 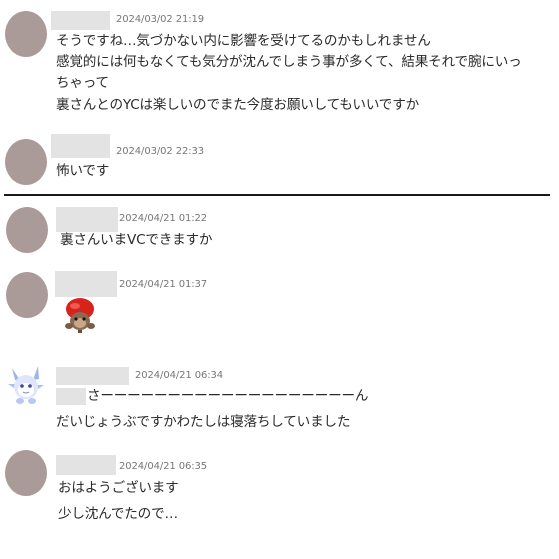 I want to click on message-text: 裏さんとのYCは楽しいのでまた今度お願いしてもいいですか, so click(x=237, y=105).